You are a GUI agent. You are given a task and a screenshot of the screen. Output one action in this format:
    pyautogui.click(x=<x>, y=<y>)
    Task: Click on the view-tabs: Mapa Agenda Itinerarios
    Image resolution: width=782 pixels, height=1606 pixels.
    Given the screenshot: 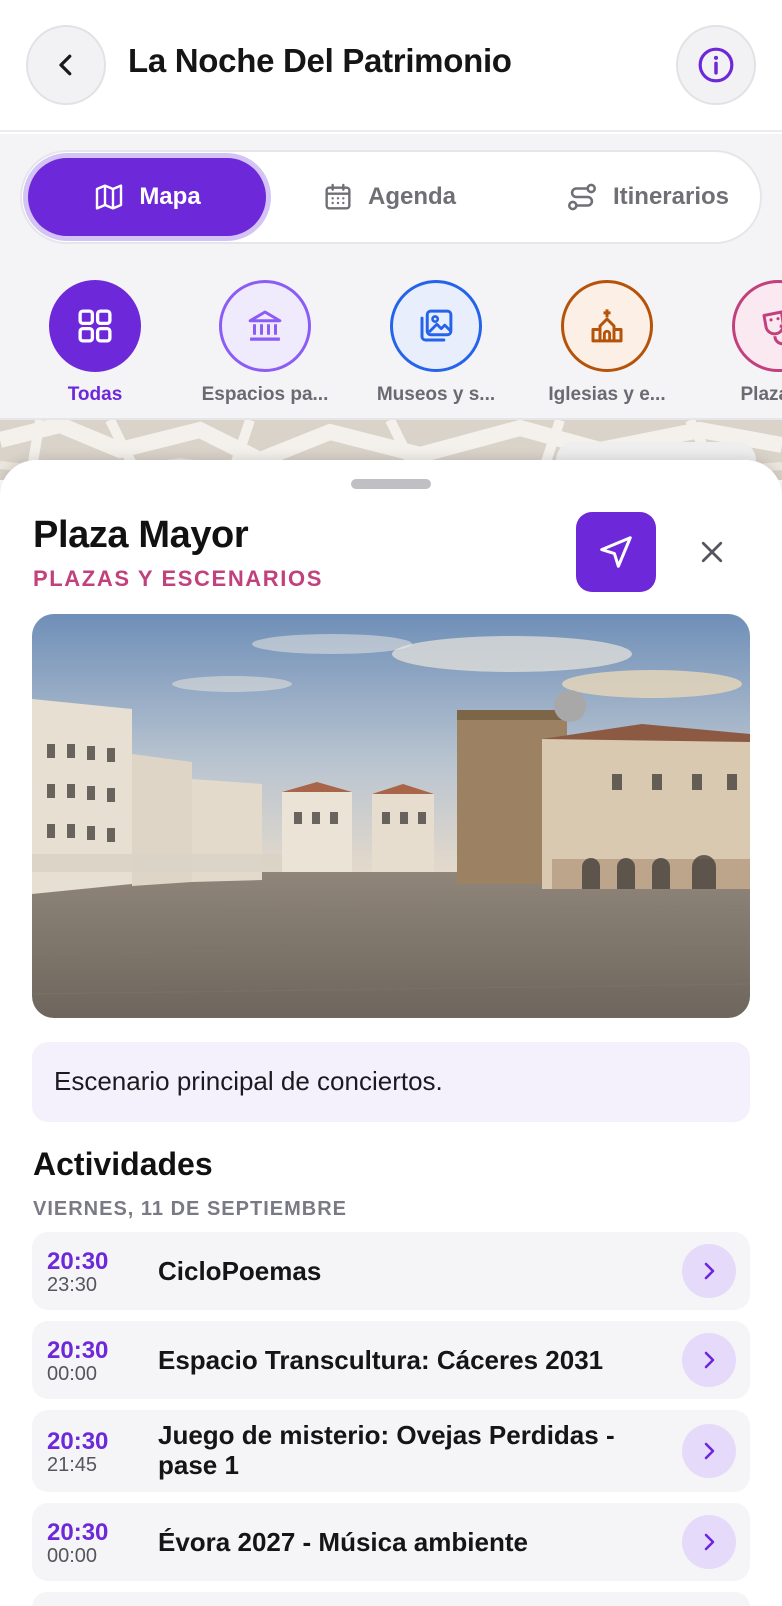 What is the action you would take?
    pyautogui.click(x=391, y=197)
    